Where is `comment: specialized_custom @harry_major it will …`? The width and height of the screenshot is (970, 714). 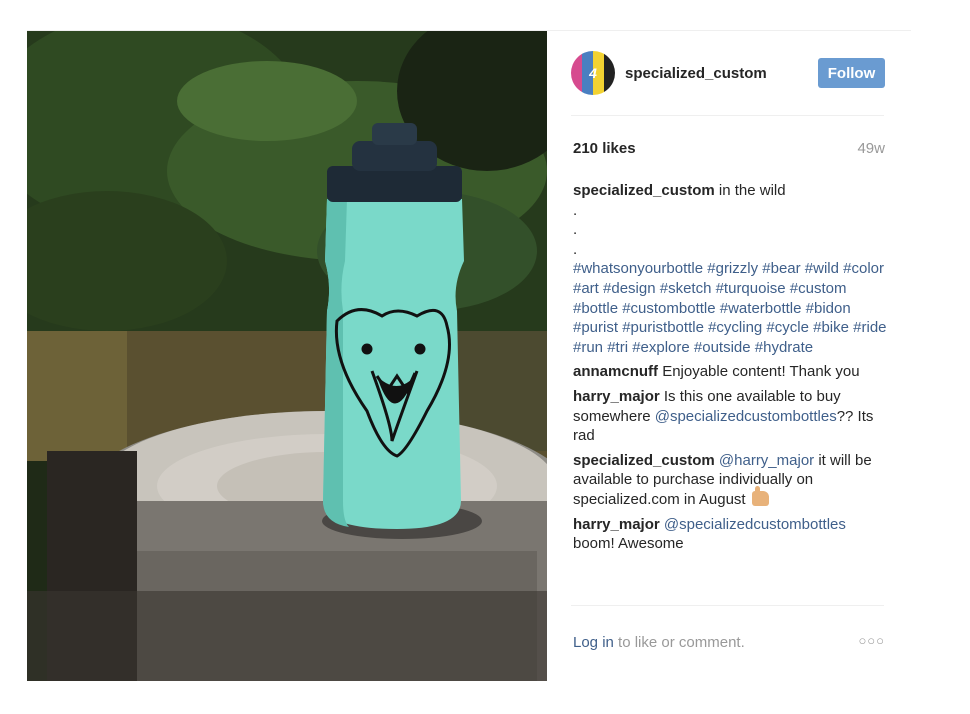
comment: specialized_custom @harry_major it will … is located at coordinates (732, 480).